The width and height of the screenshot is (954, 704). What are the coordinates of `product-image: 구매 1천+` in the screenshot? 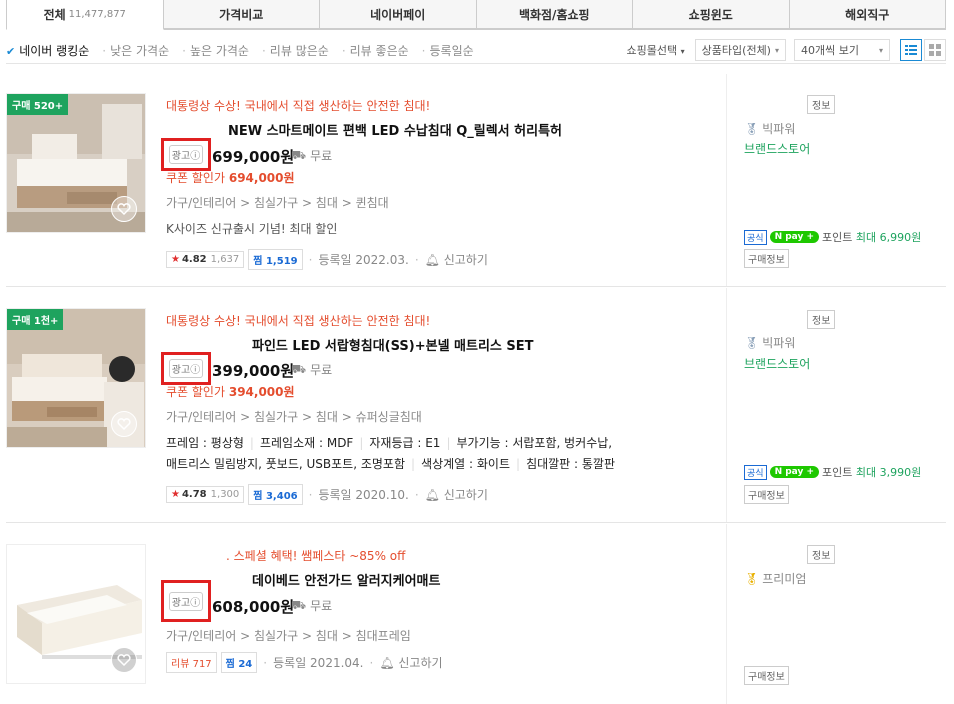 It's located at (76, 378).